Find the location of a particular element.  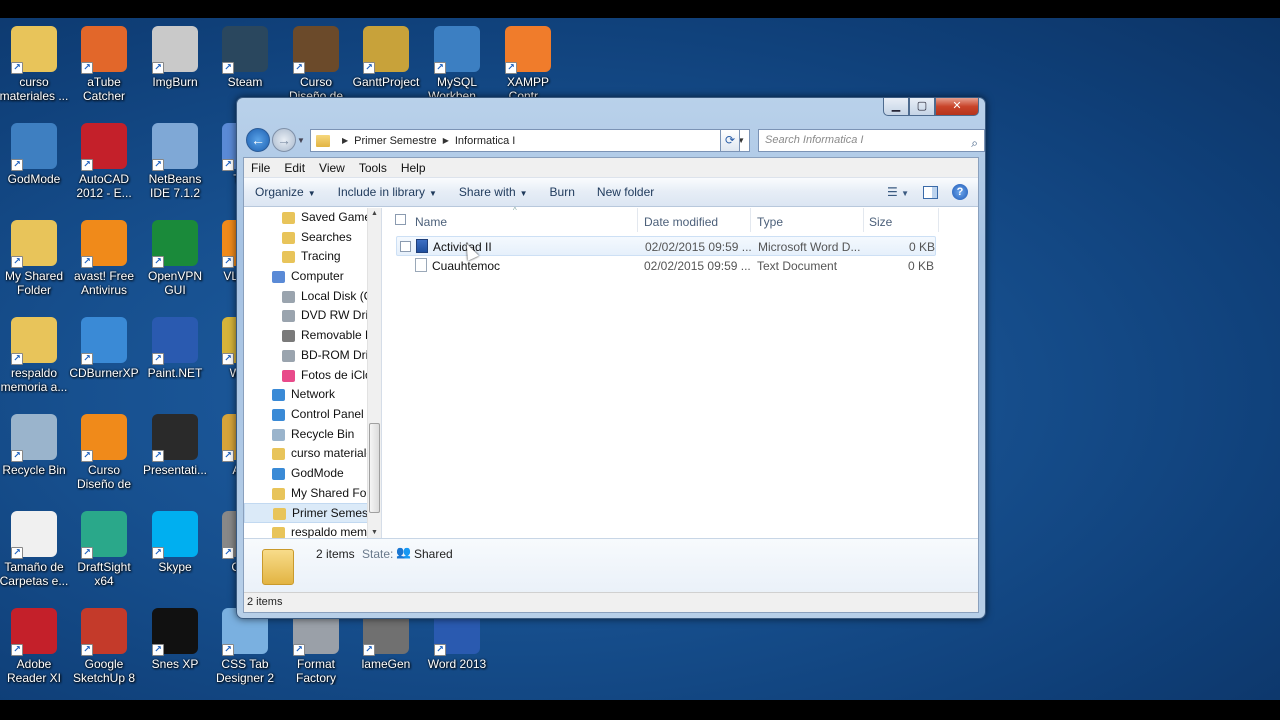

desktop-icon: ↗ Paint.NET is located at coordinates (175, 348).